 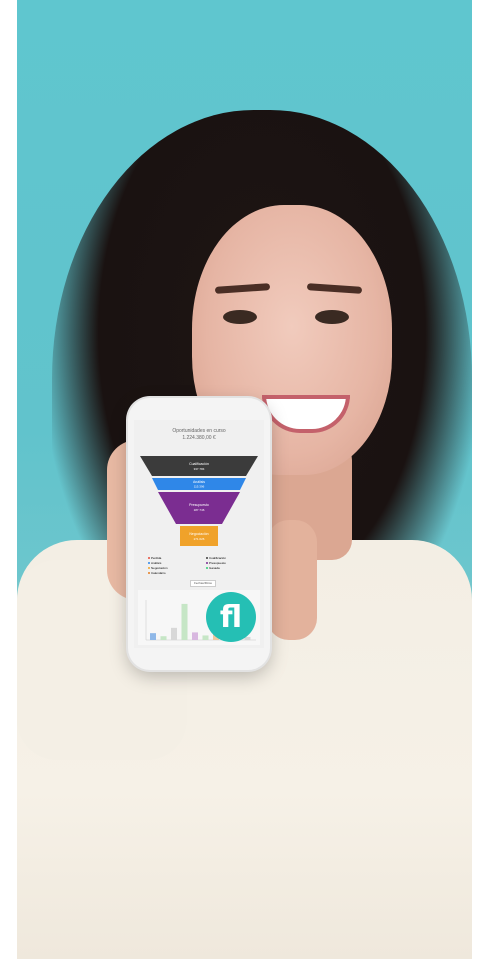 What do you see at coordinates (199, 482) in the screenshot?
I see `funnel-label-2: Análisis` at bounding box center [199, 482].